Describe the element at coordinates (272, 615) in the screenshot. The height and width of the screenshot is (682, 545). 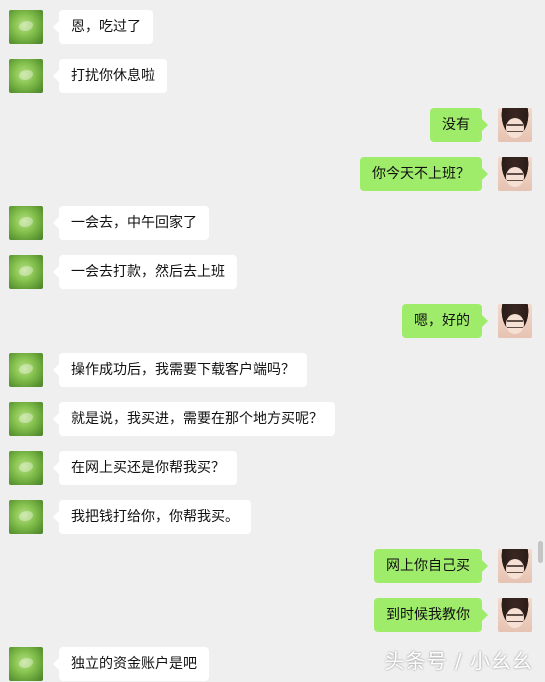
I see `message-row: 到时候我教你` at that location.